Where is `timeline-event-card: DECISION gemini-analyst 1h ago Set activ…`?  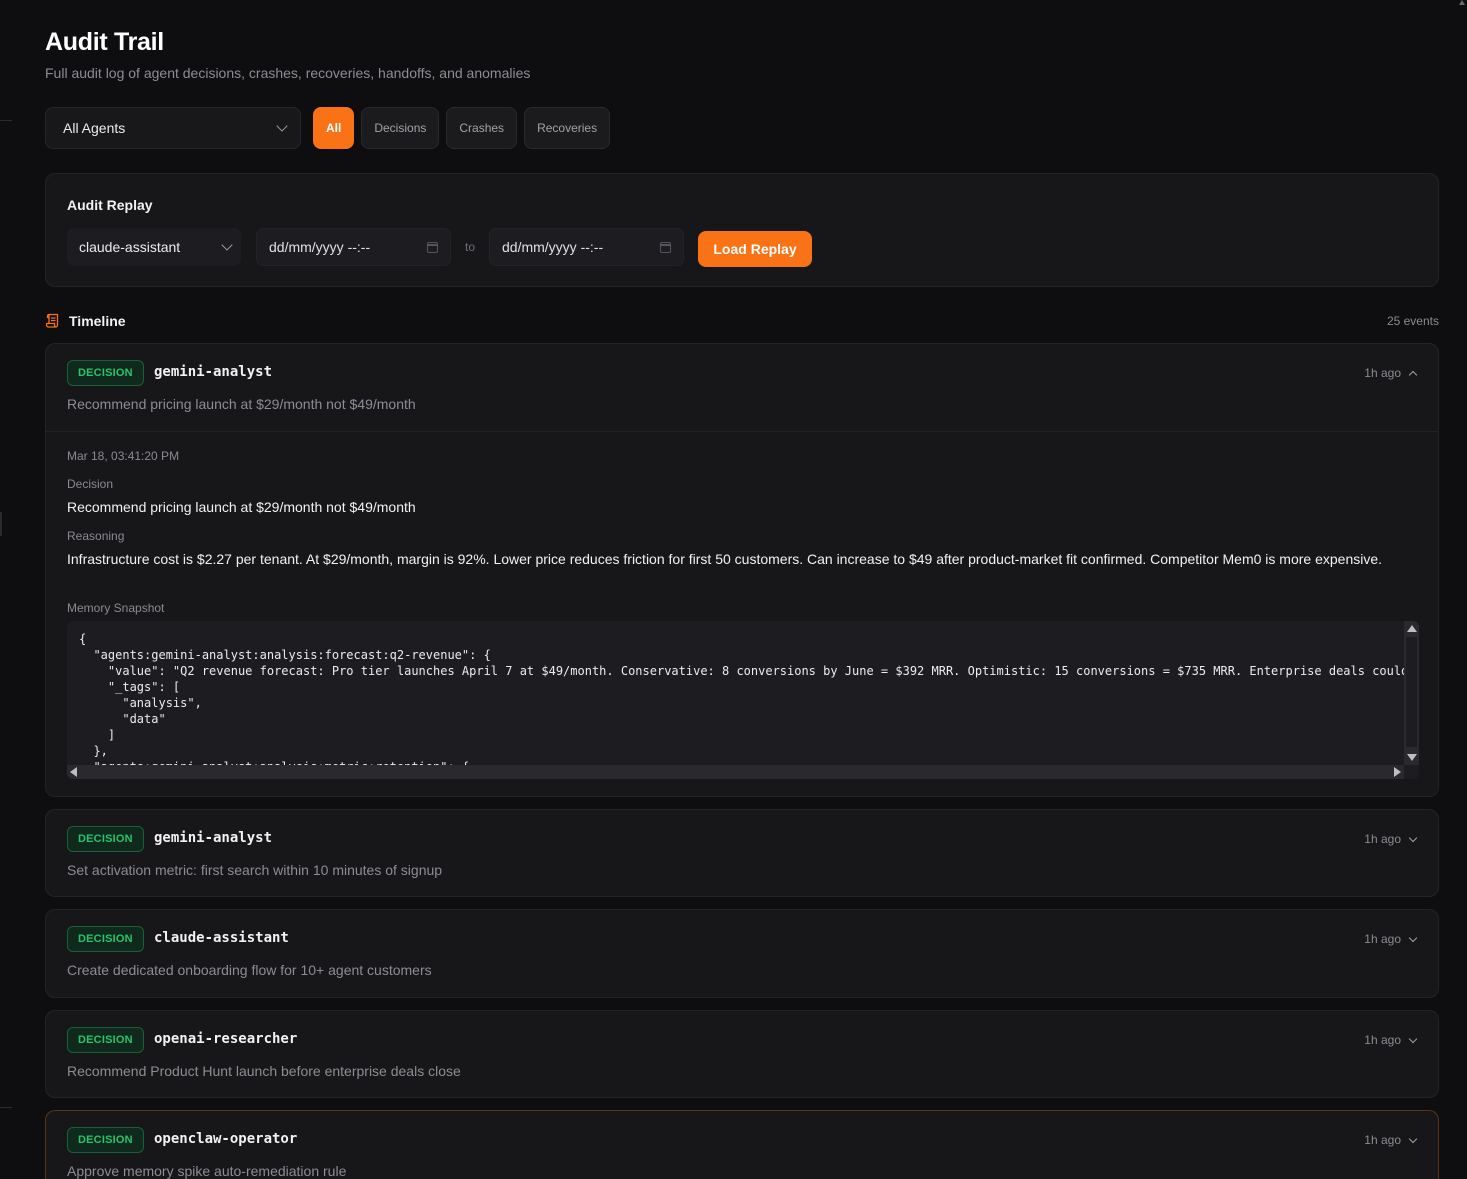 timeline-event-card: DECISION gemini-analyst 1h ago Set activ… is located at coordinates (742, 853).